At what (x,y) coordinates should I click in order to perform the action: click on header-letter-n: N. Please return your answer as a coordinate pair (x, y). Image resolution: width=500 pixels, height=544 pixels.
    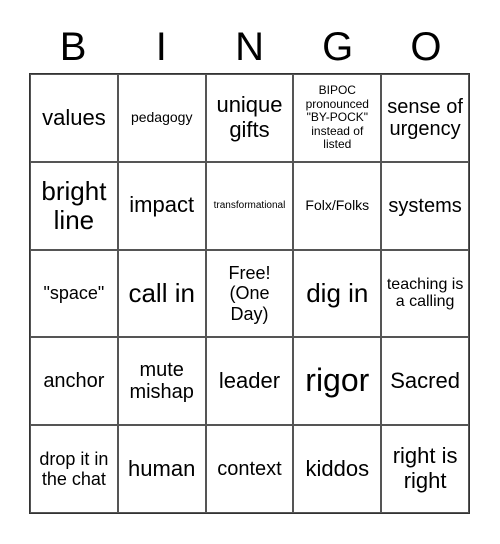
    Looking at the image, I should click on (249, 47).